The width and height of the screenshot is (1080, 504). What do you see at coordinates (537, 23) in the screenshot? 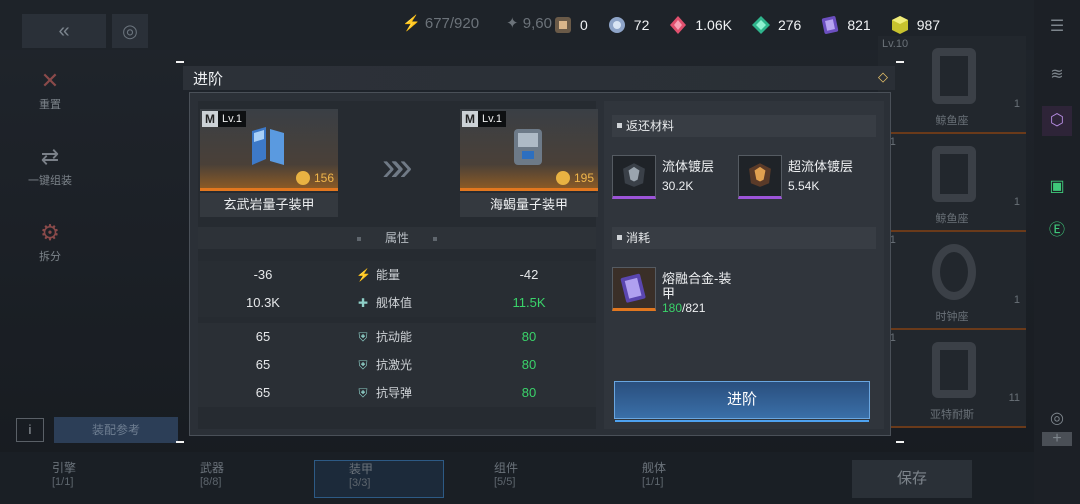
I see `hull-stat-value: 9,60` at bounding box center [537, 23].